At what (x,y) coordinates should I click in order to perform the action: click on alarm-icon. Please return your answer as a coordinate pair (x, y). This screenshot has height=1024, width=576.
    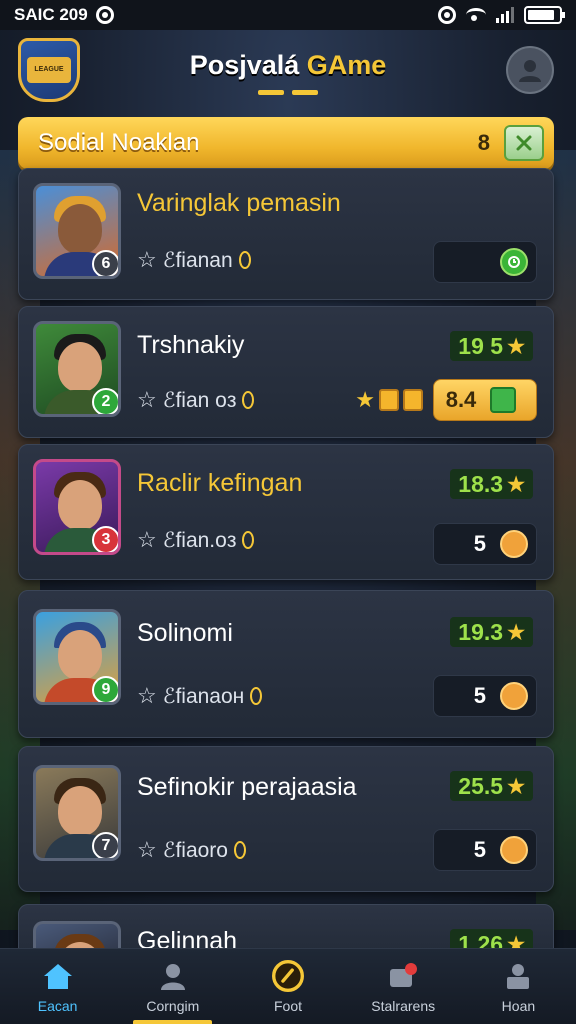
    Looking at the image, I should click on (447, 15).